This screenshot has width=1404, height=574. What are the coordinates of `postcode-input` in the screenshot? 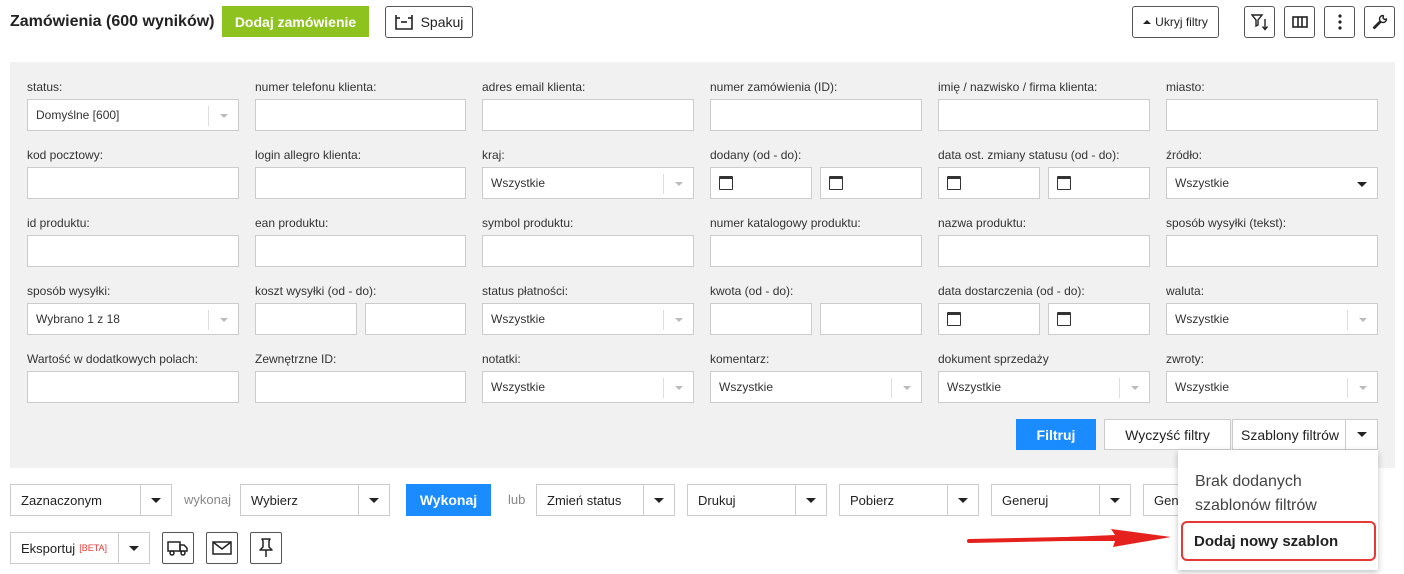 It's located at (133, 183).